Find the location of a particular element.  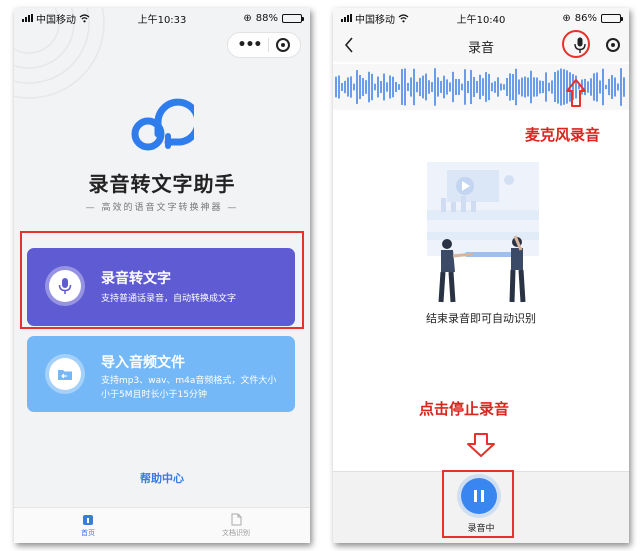

bottom-tab-bar: 首页 文档识别 is located at coordinates (162, 525).